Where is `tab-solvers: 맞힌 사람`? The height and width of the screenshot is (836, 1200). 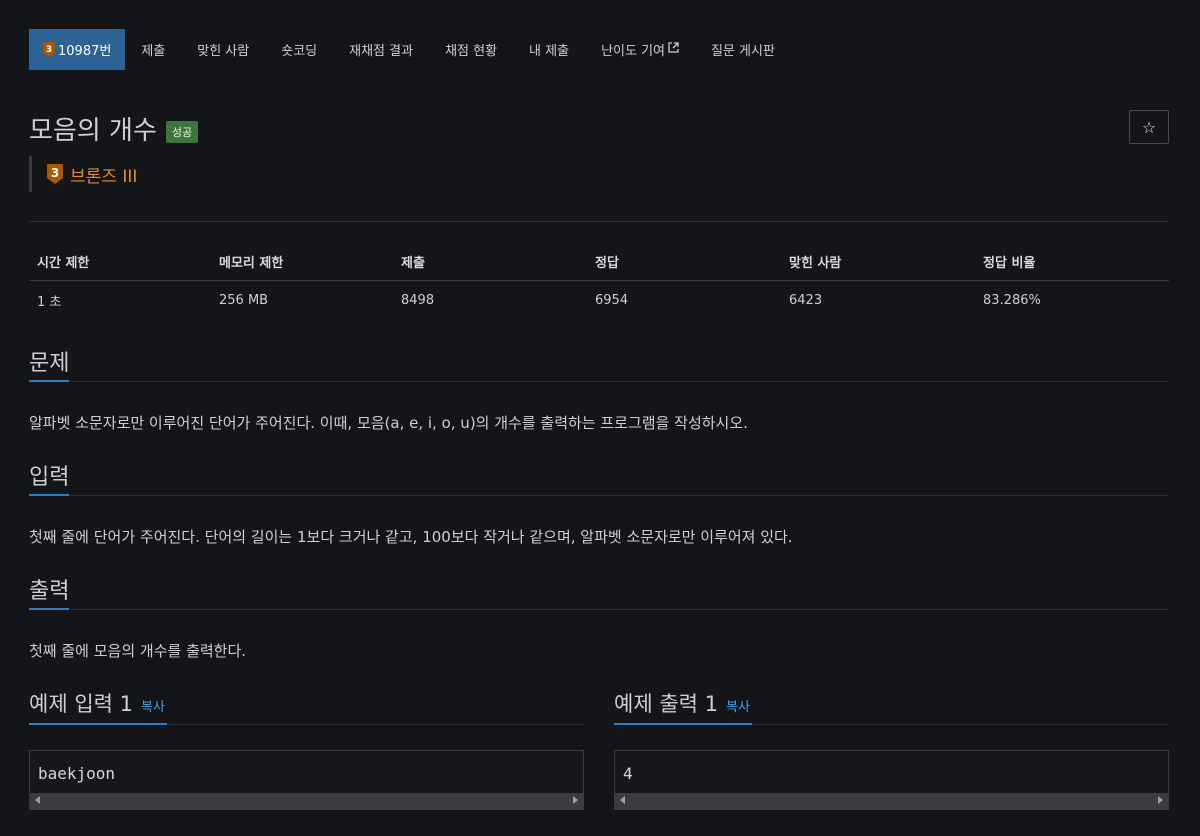
tab-solvers: 맞힌 사람 is located at coordinates (223, 49).